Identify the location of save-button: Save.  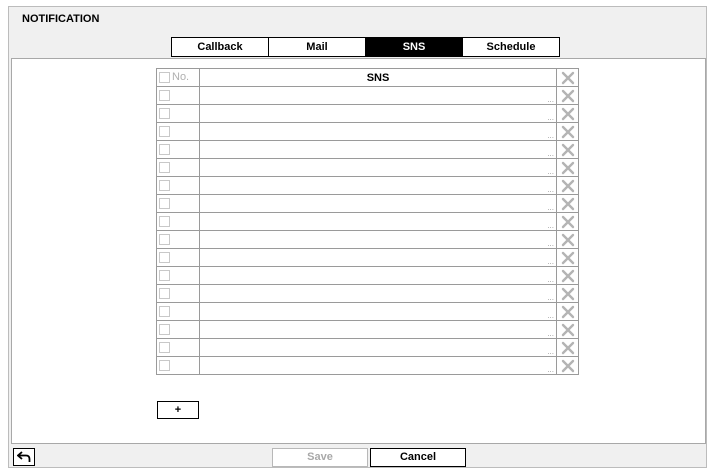
(320, 457).